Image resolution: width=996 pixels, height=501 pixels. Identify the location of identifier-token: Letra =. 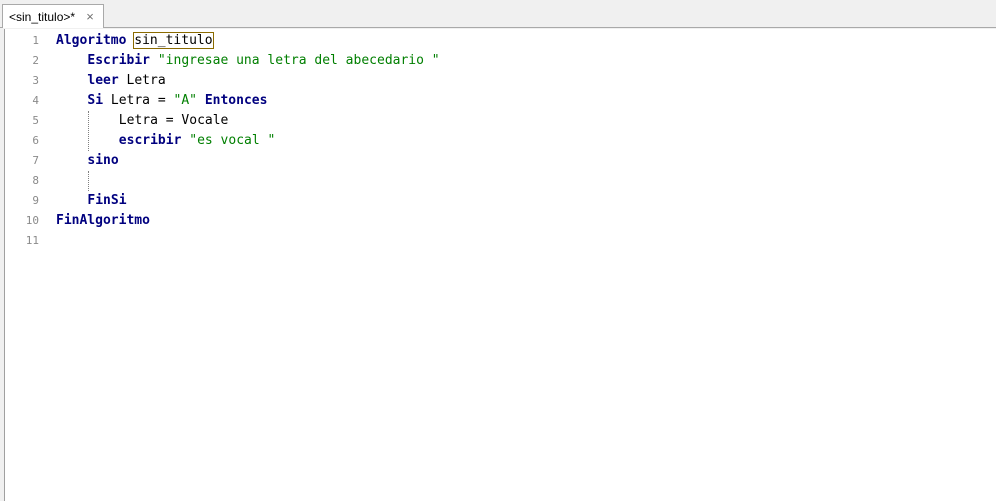
(142, 100).